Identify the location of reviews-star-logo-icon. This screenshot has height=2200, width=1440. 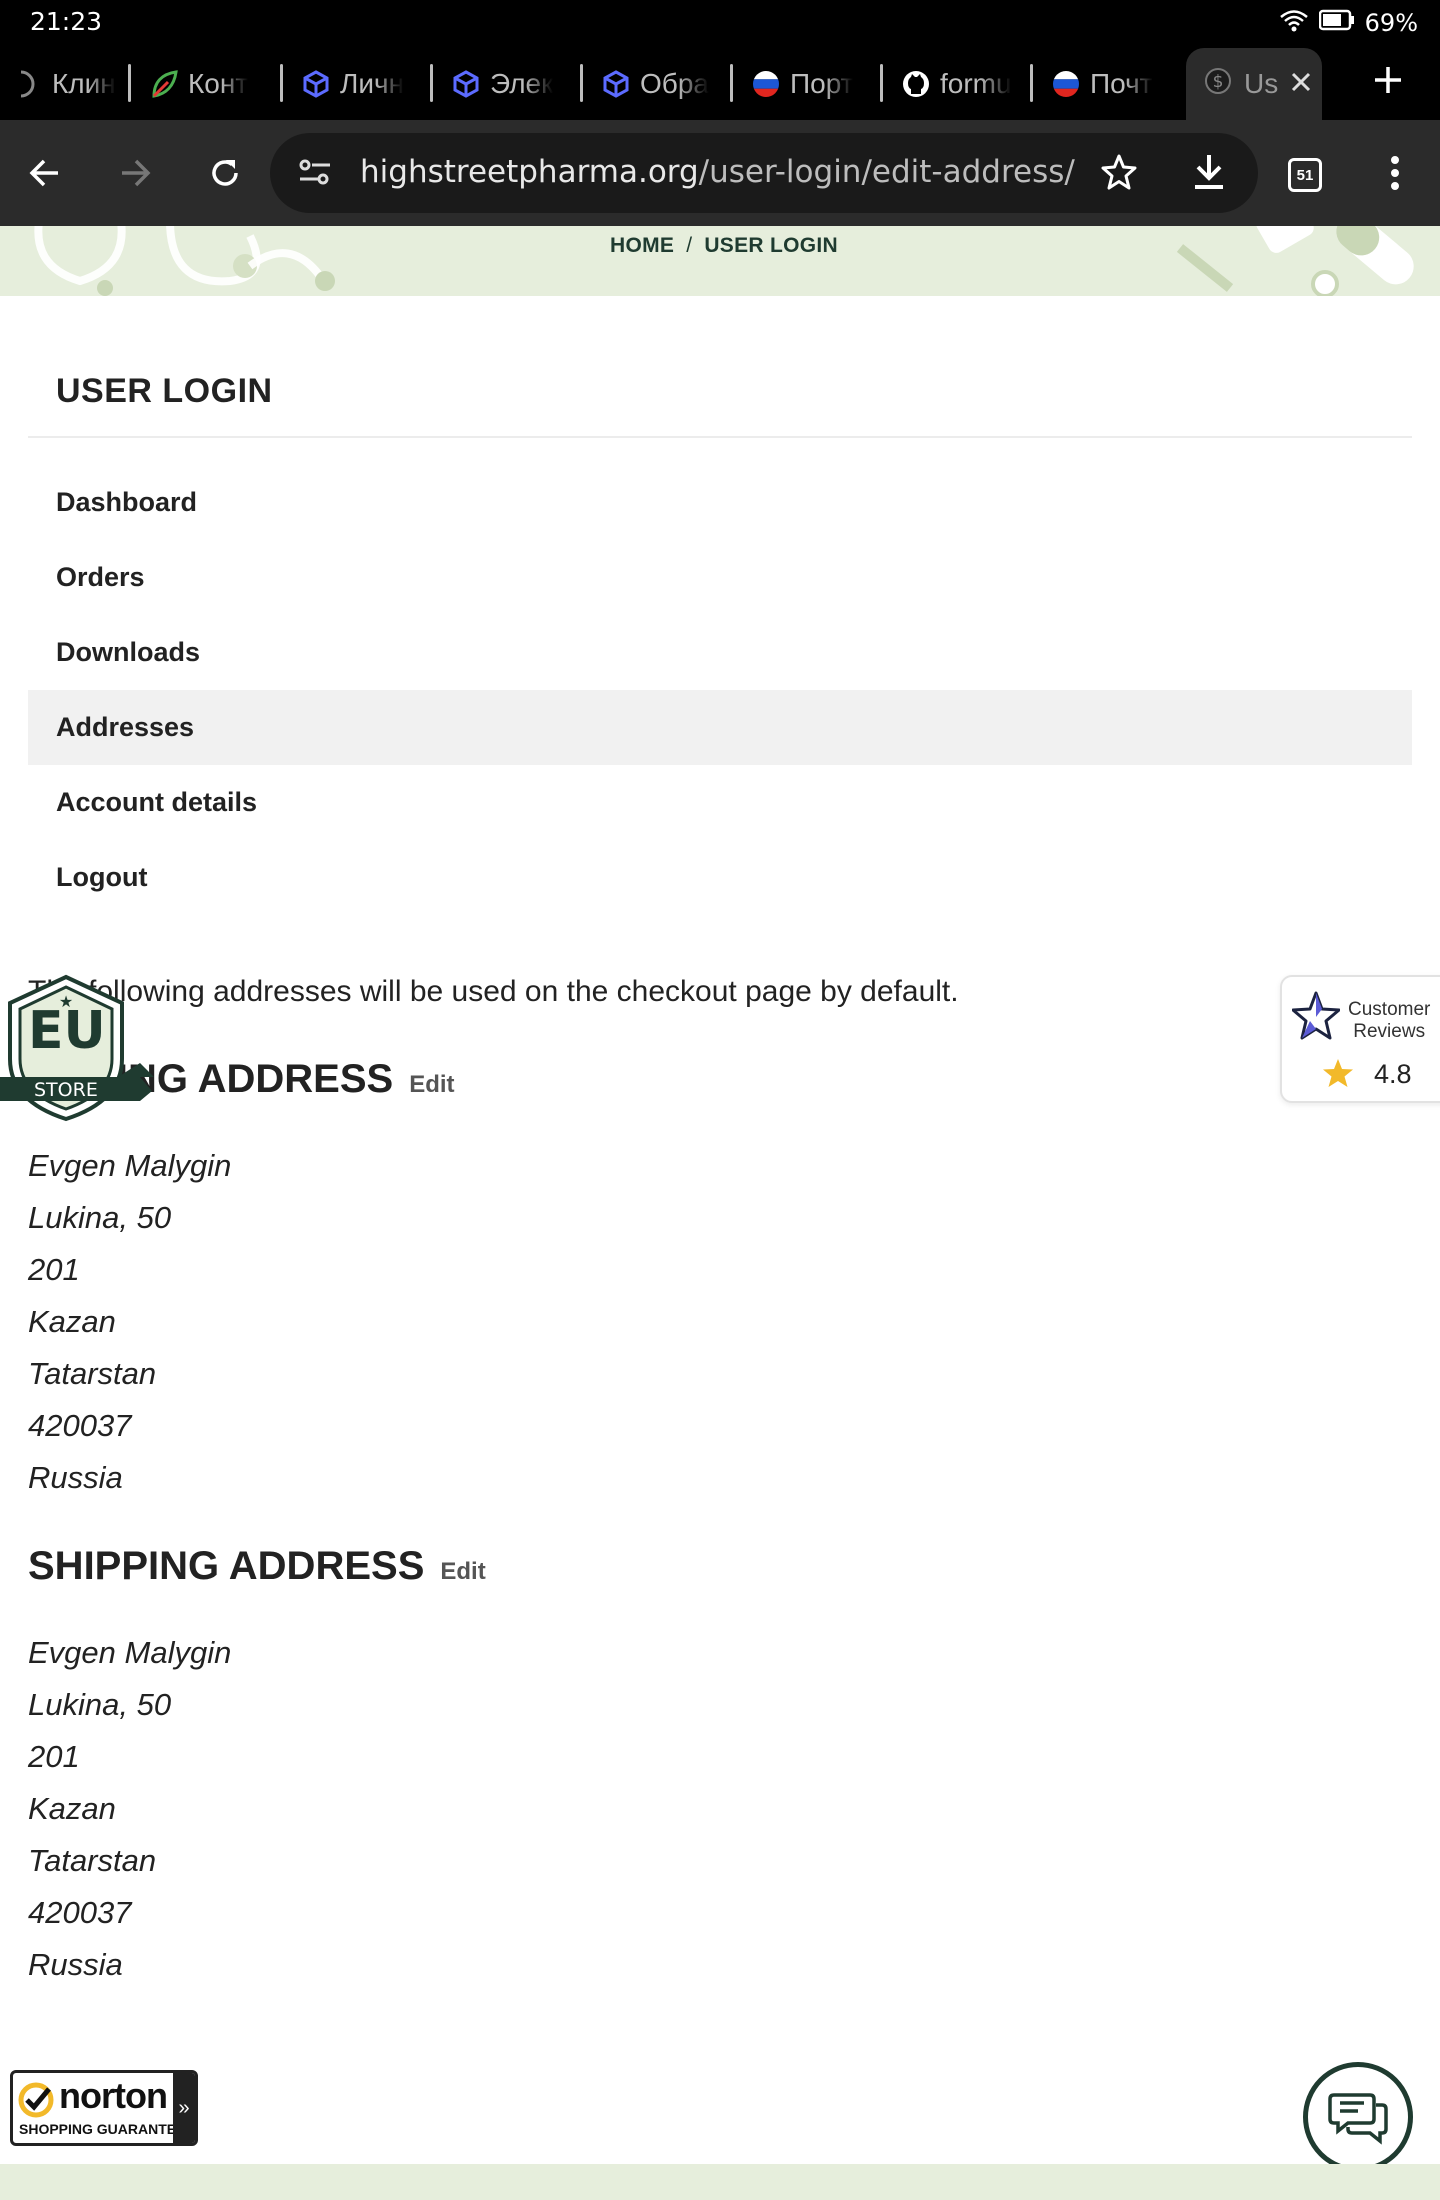
(1316, 1018).